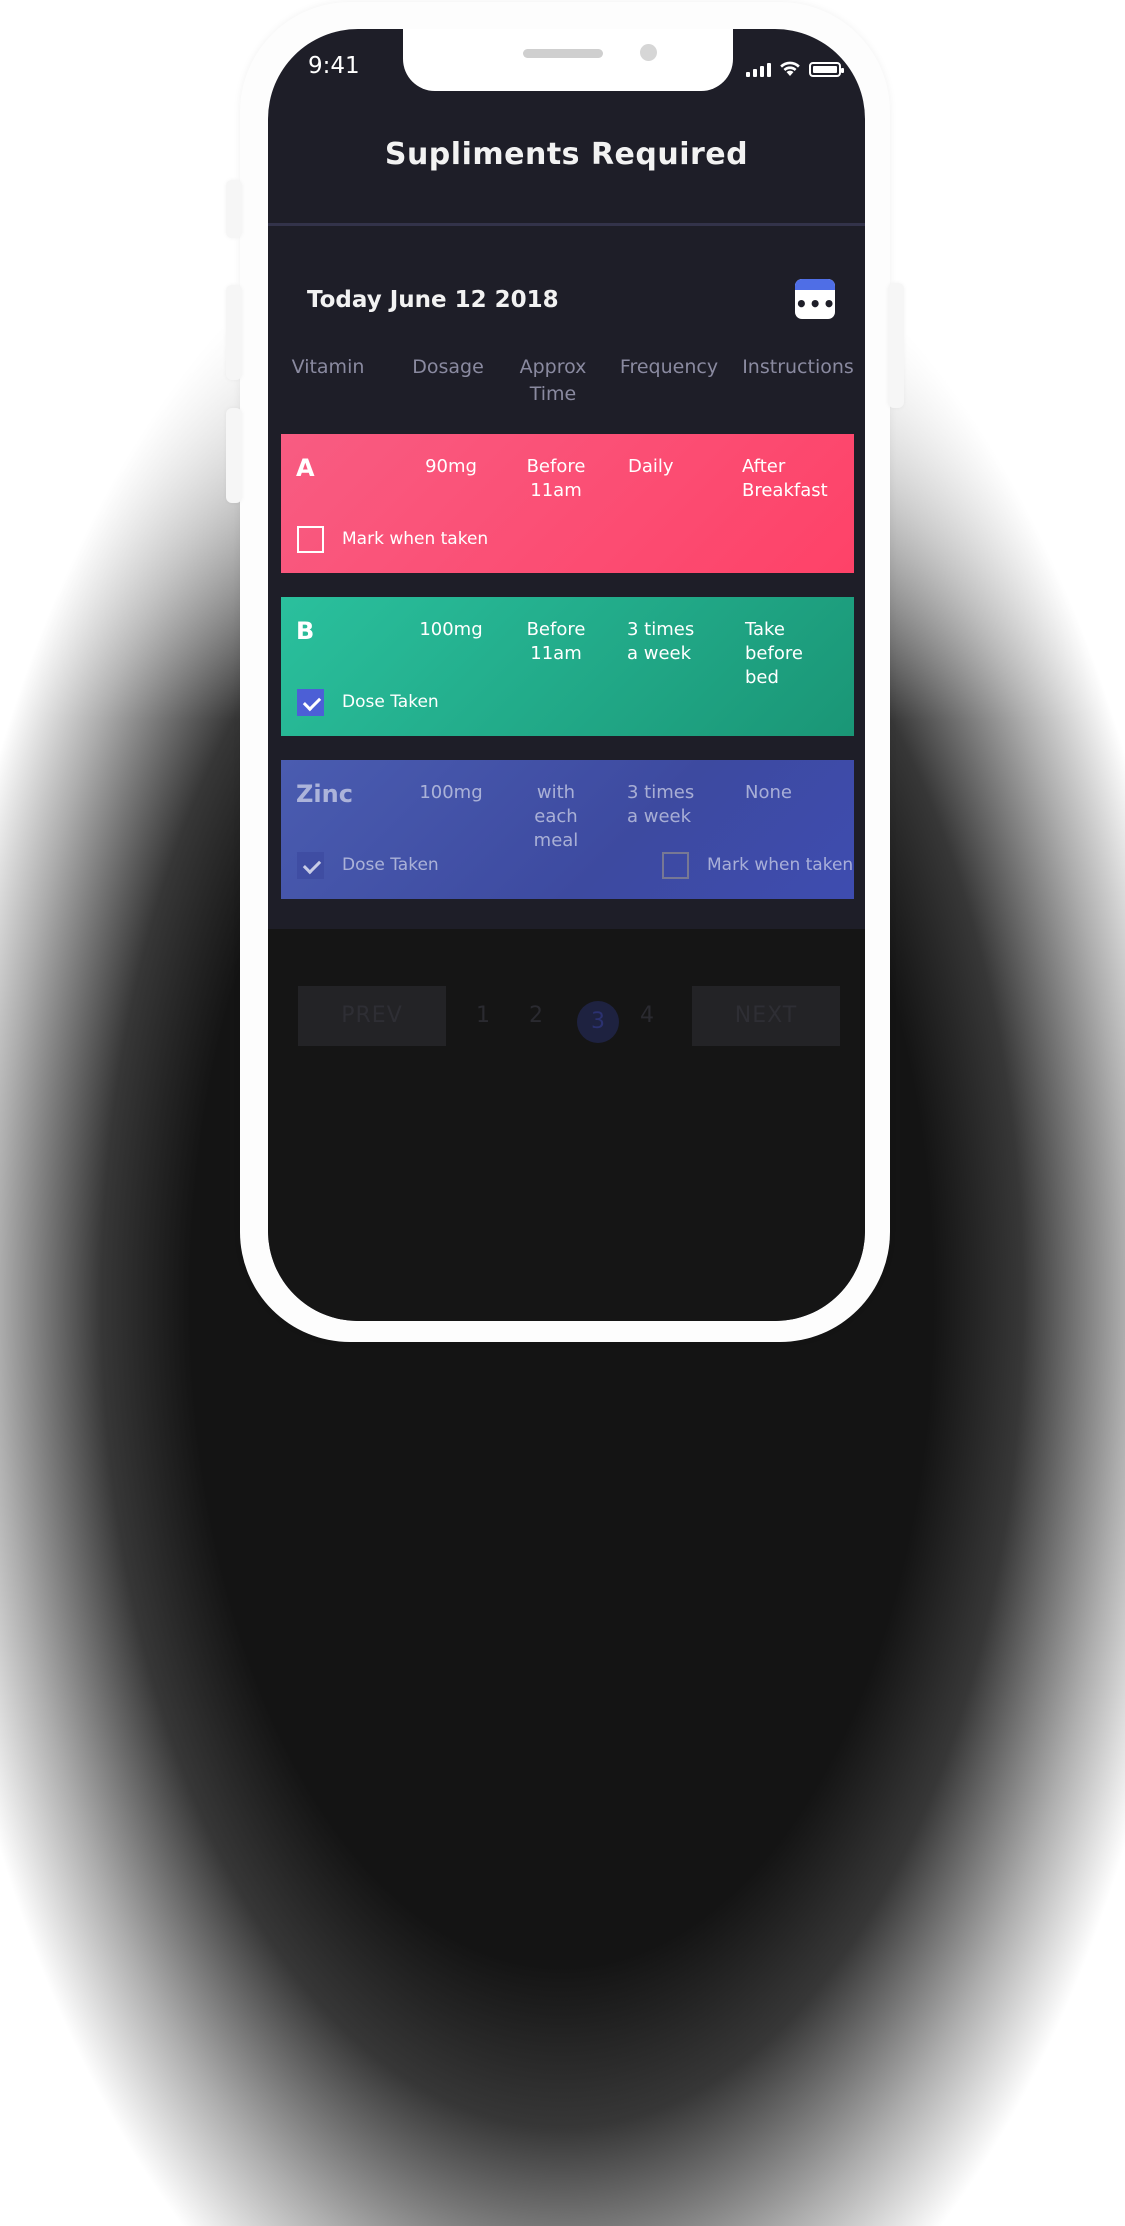  What do you see at coordinates (826, 69) in the screenshot?
I see `battery-icon` at bounding box center [826, 69].